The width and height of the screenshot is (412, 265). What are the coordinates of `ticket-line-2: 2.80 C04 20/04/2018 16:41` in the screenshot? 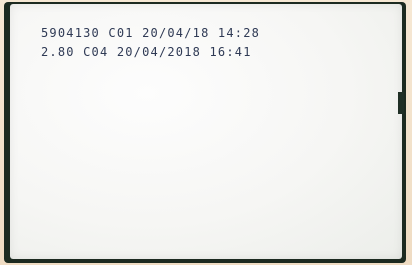 It's located at (146, 52).